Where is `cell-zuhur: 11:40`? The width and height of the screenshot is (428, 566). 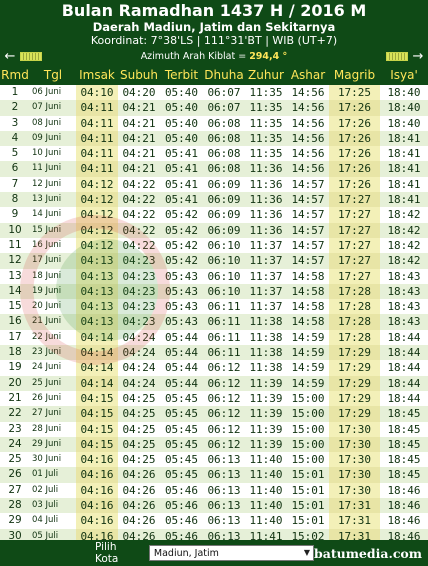 cell-zuhur: 11:40 is located at coordinates (266, 490).